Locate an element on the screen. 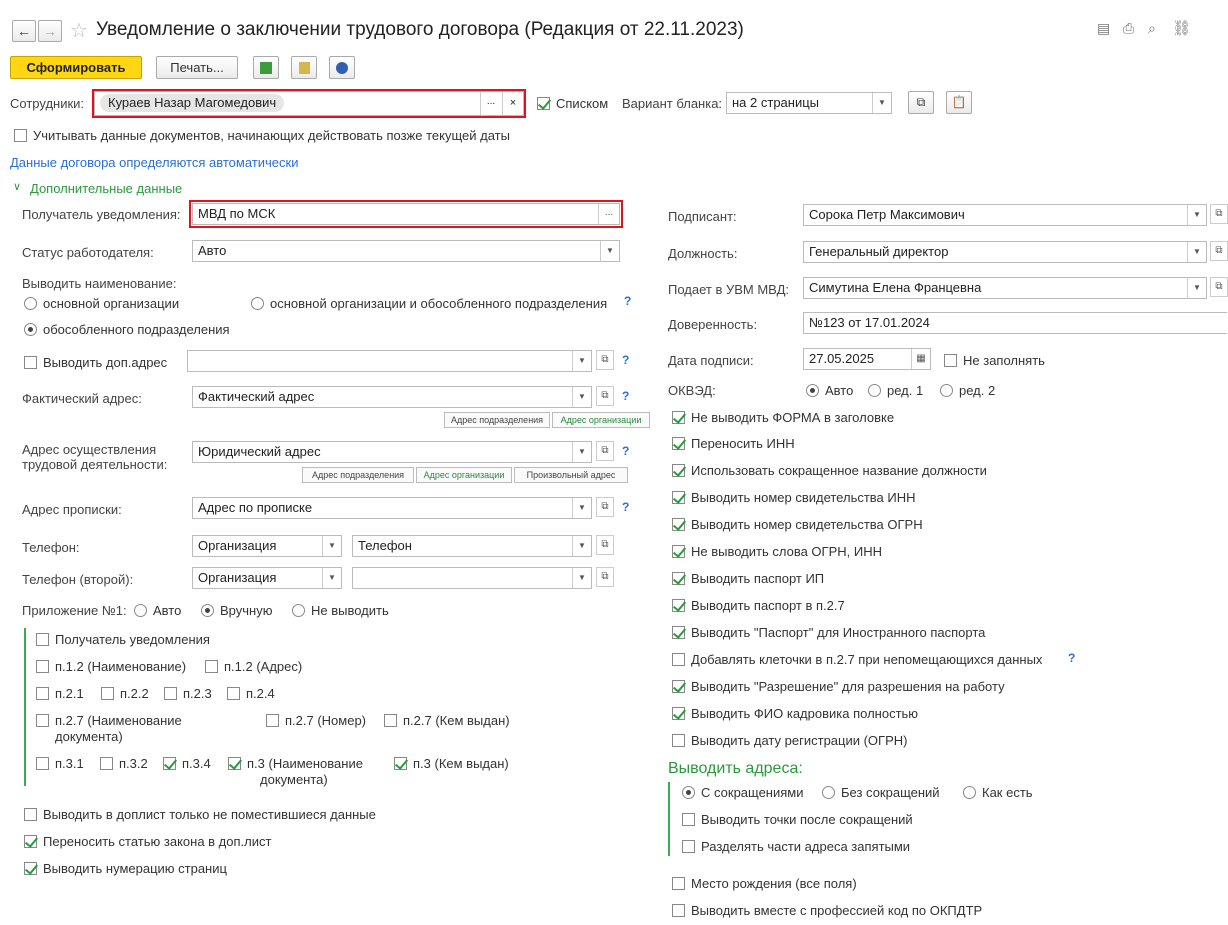  future-docs-checkbox is located at coordinates (20, 135).